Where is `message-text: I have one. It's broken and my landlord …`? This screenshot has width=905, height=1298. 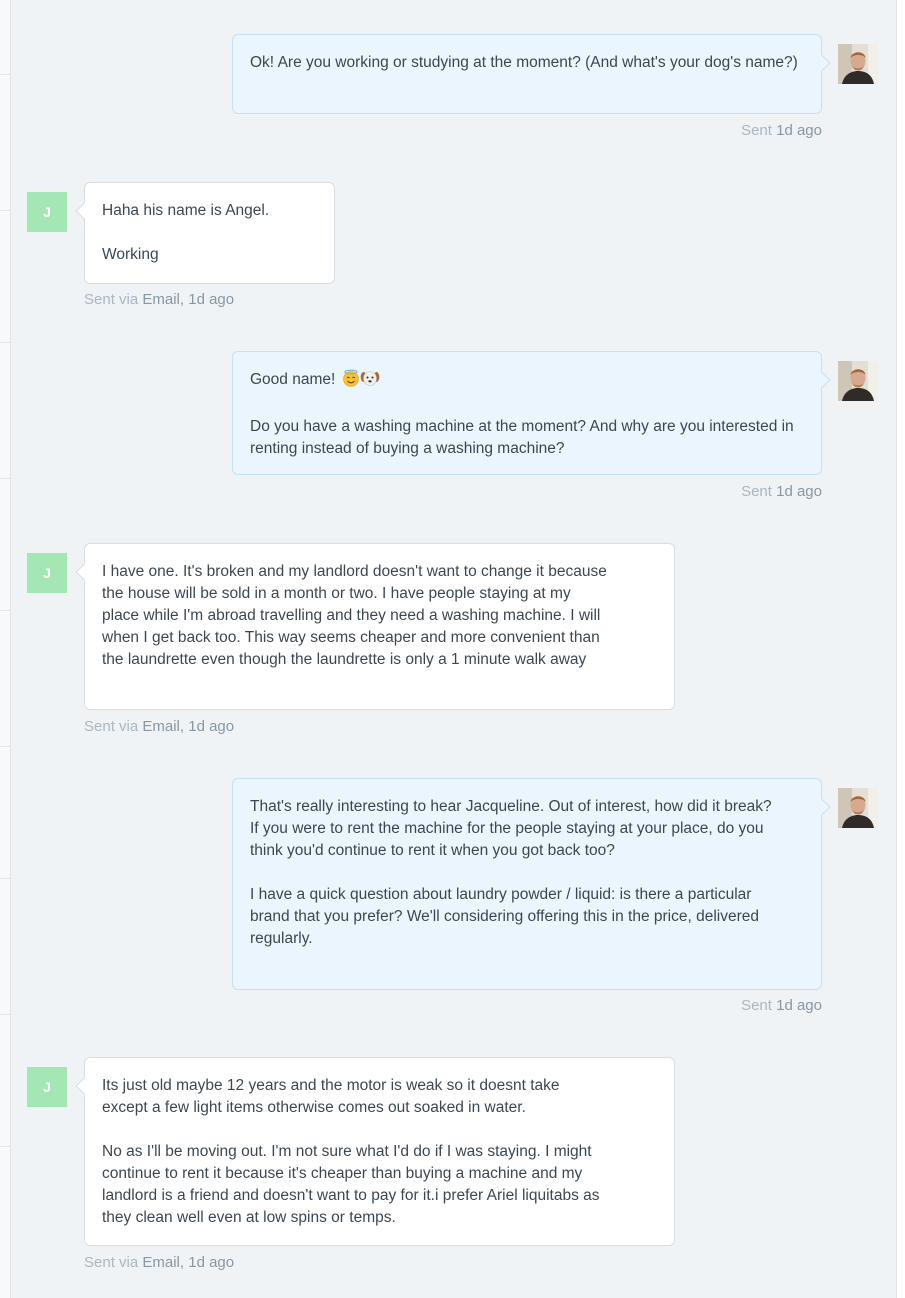
message-text: I have one. It's broken and my landlord … is located at coordinates (354, 615).